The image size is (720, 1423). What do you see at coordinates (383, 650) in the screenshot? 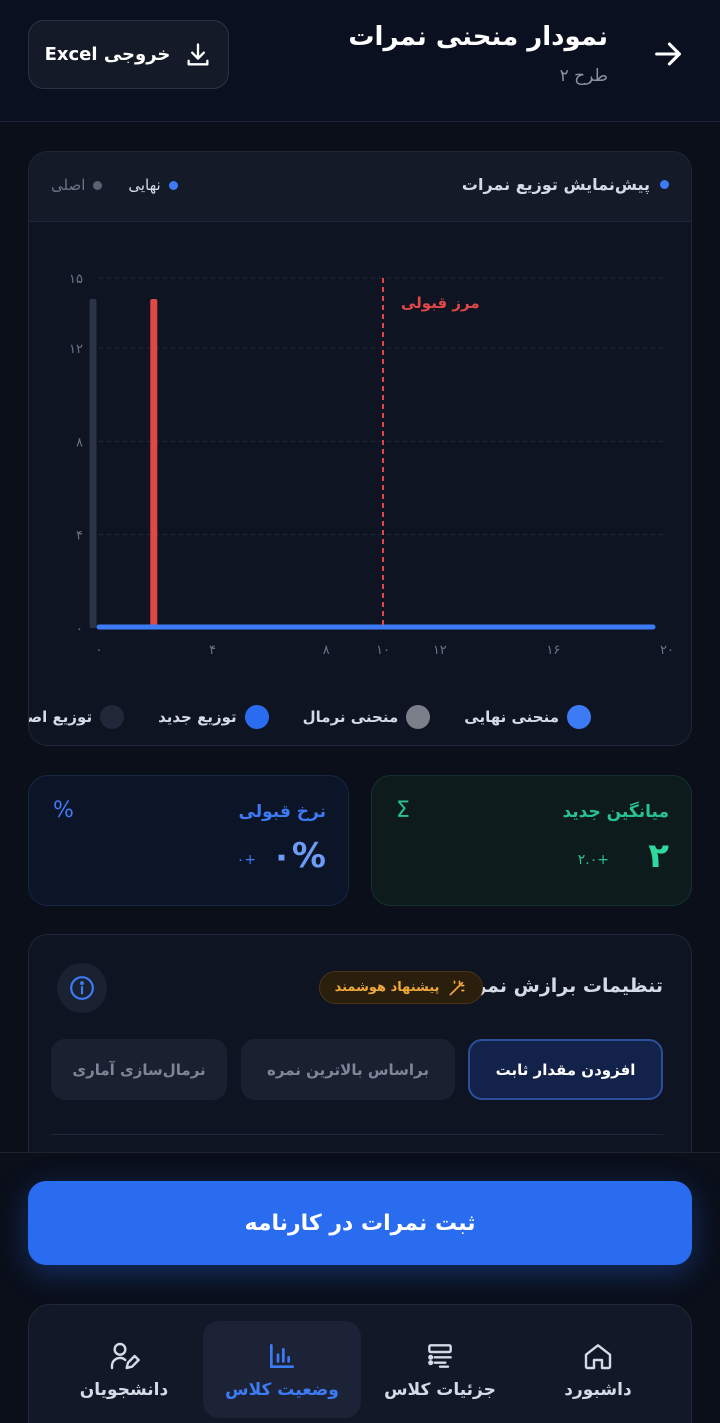
I see `x-tick-label: ۱۰` at bounding box center [383, 650].